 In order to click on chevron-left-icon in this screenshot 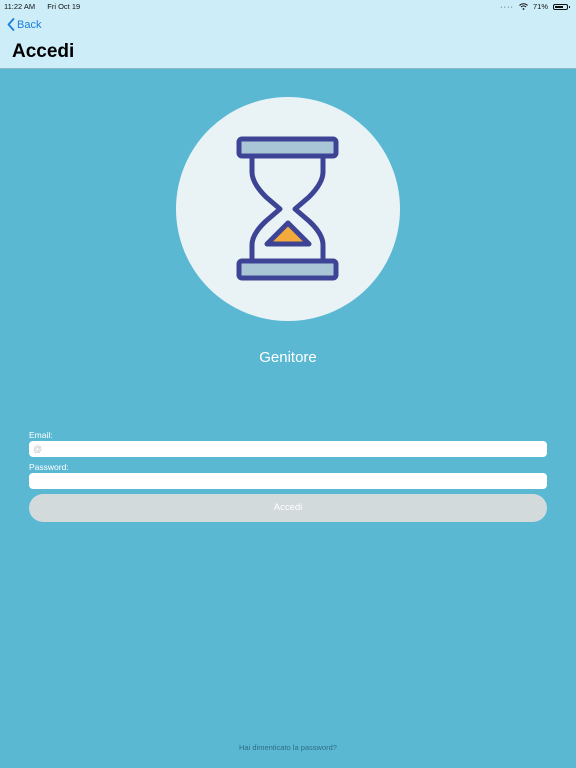, I will do `click(11, 24)`.